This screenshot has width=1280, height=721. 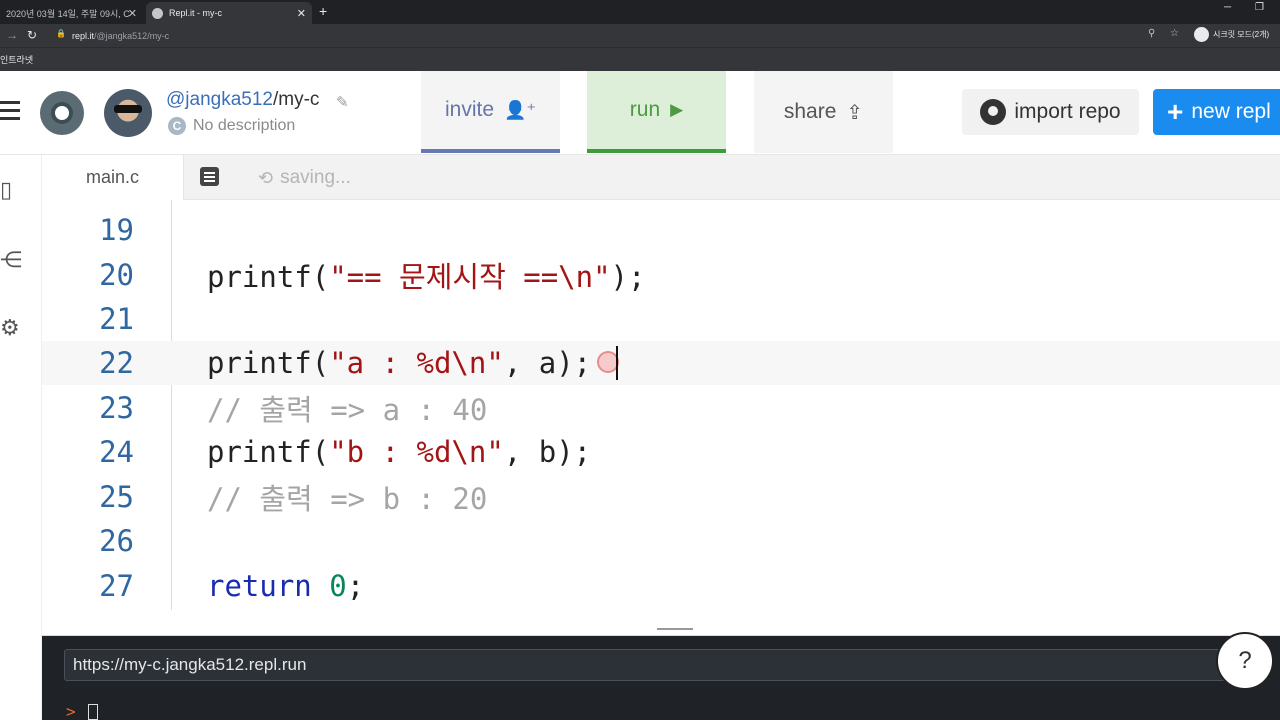 What do you see at coordinates (661, 363) in the screenshot?
I see `code-line-active: 22 printf("a : %d\n", a);` at bounding box center [661, 363].